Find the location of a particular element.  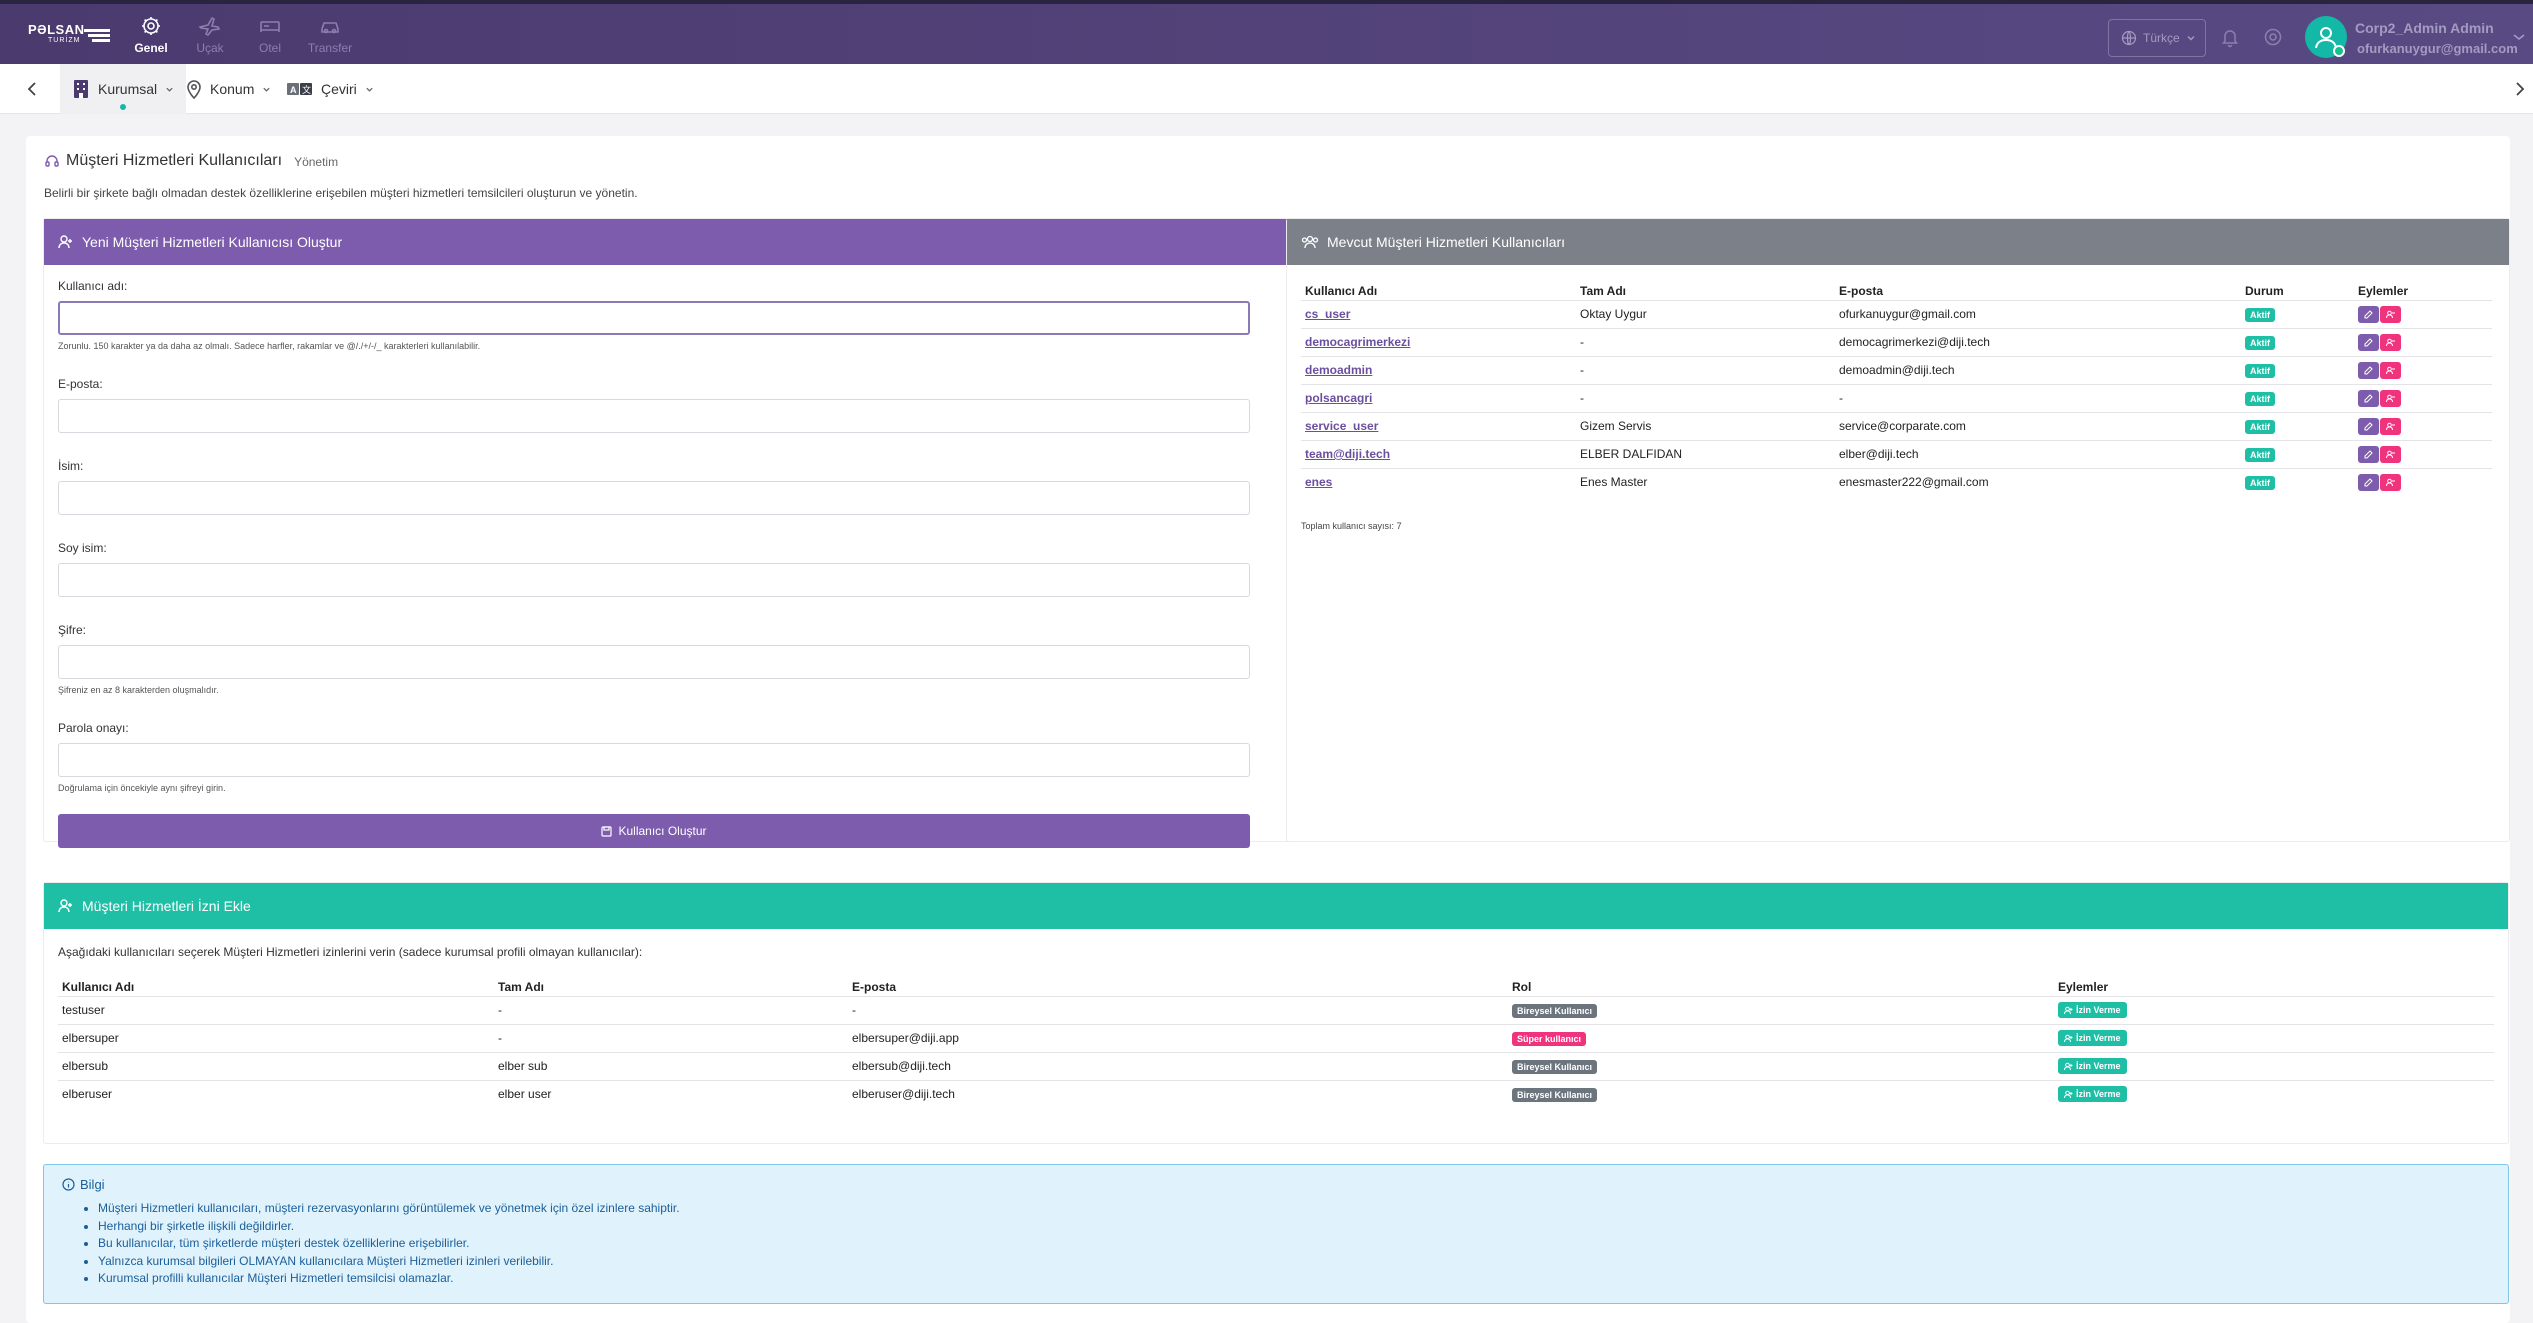

email-cell: ofurkanuygur@gmail.com is located at coordinates (2038, 313).